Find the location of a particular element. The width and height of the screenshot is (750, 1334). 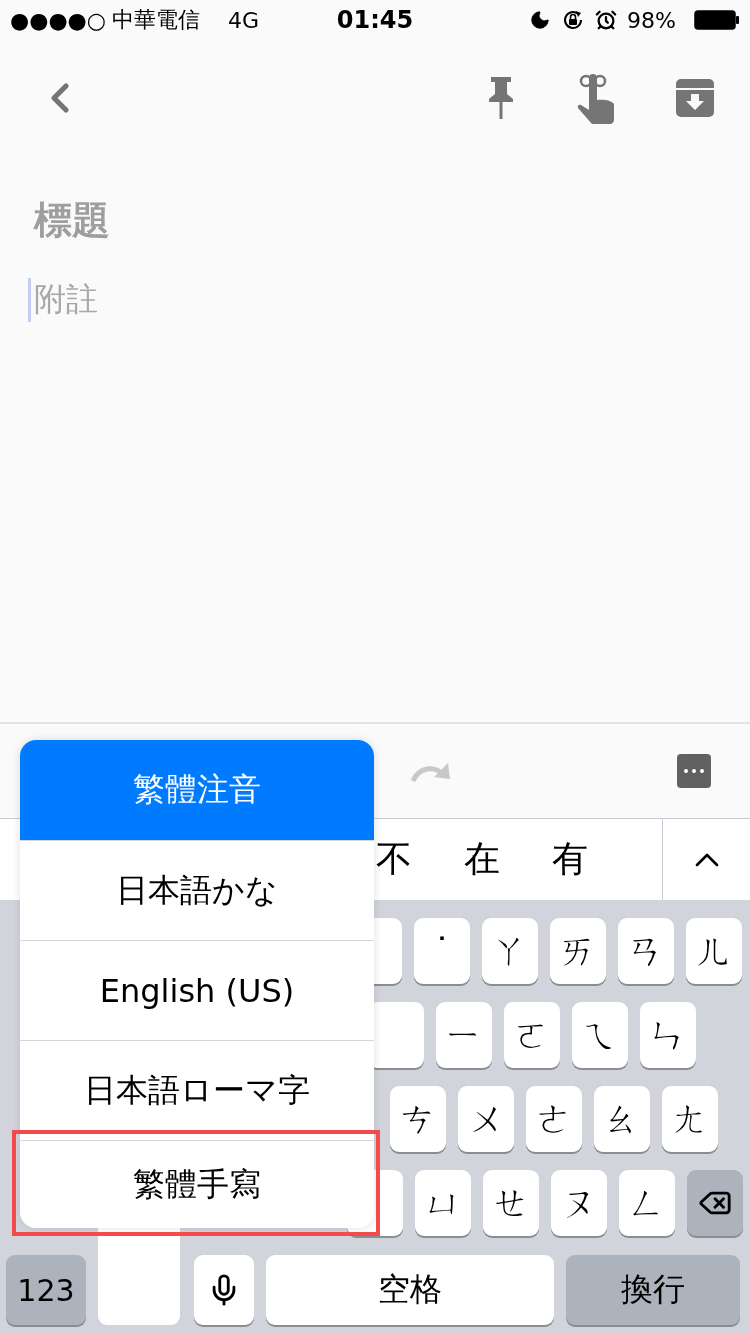

language-option: 日本語ローマ字 is located at coordinates (197, 1090).